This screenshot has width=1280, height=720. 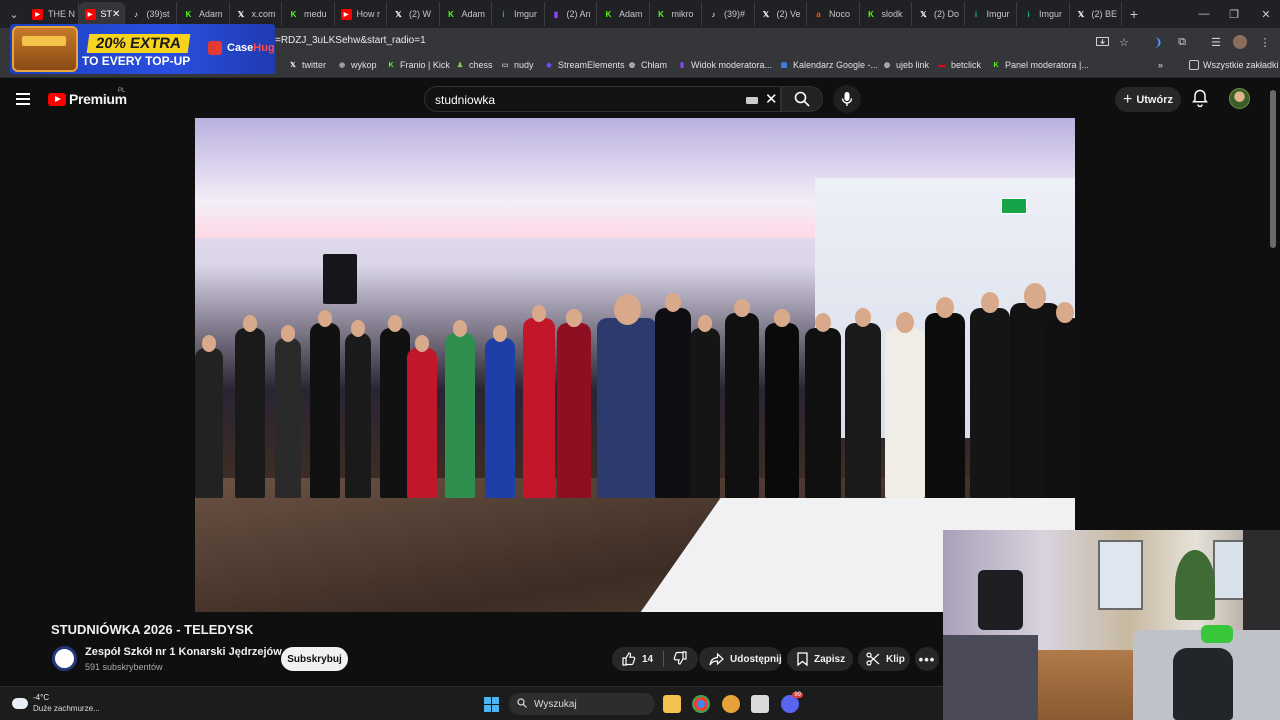 I want to click on browser-menu-icon: ⋮, so click(x=1265, y=42).